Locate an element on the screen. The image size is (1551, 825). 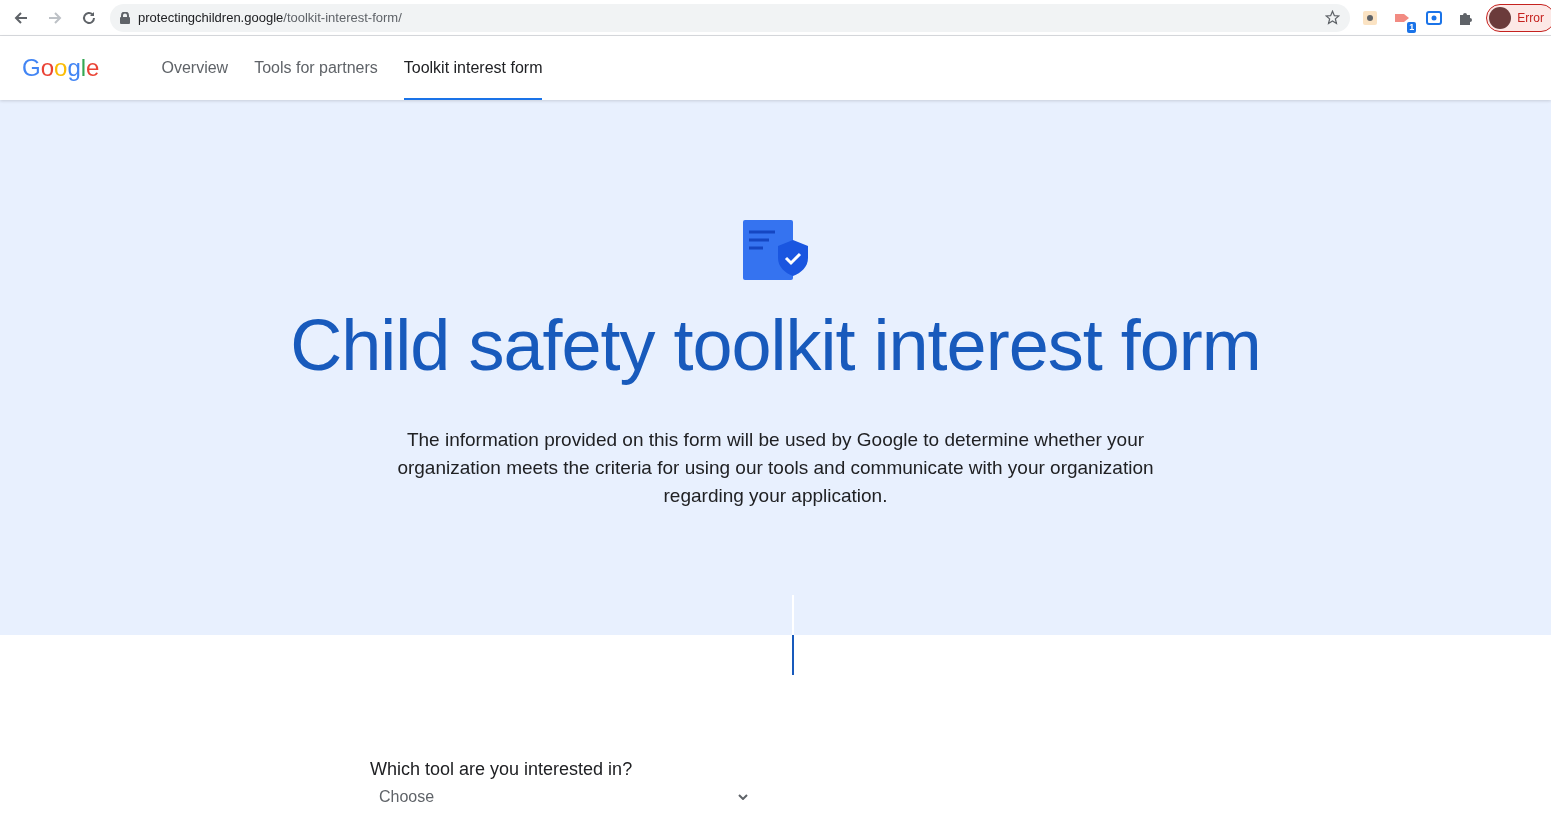
back-arrow-icon is located at coordinates (21, 17).